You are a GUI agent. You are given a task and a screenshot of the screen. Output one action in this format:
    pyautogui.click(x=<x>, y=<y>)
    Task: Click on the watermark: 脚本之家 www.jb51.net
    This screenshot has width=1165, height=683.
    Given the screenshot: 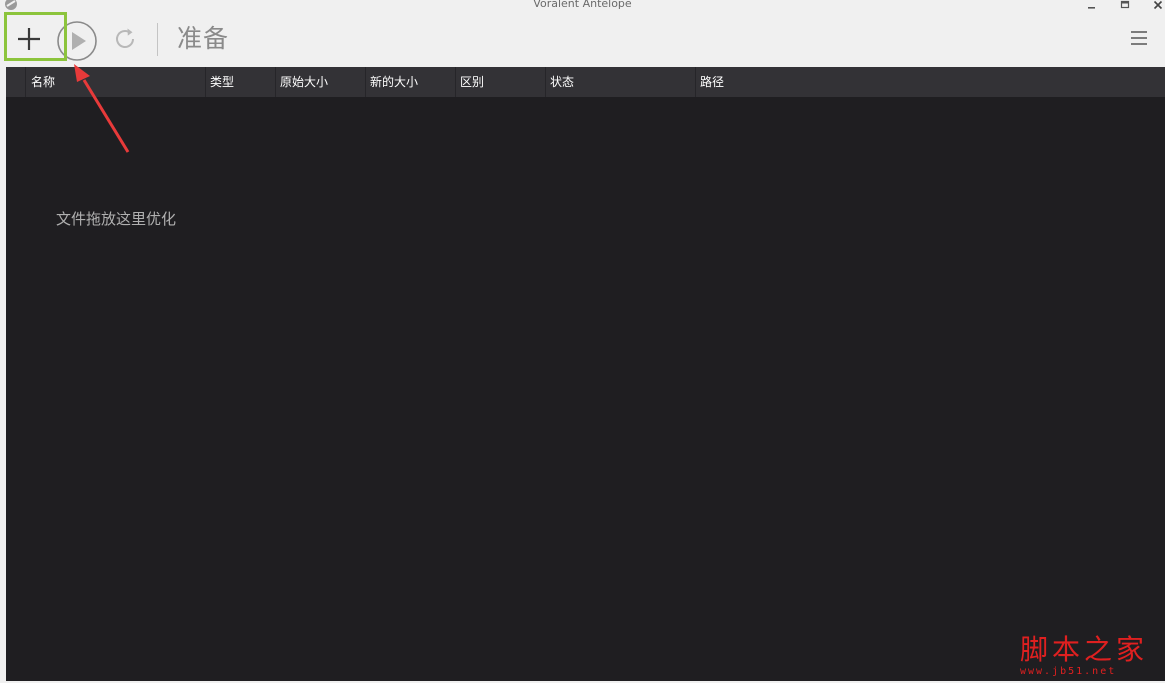 What is the action you would take?
    pyautogui.click(x=1085, y=658)
    